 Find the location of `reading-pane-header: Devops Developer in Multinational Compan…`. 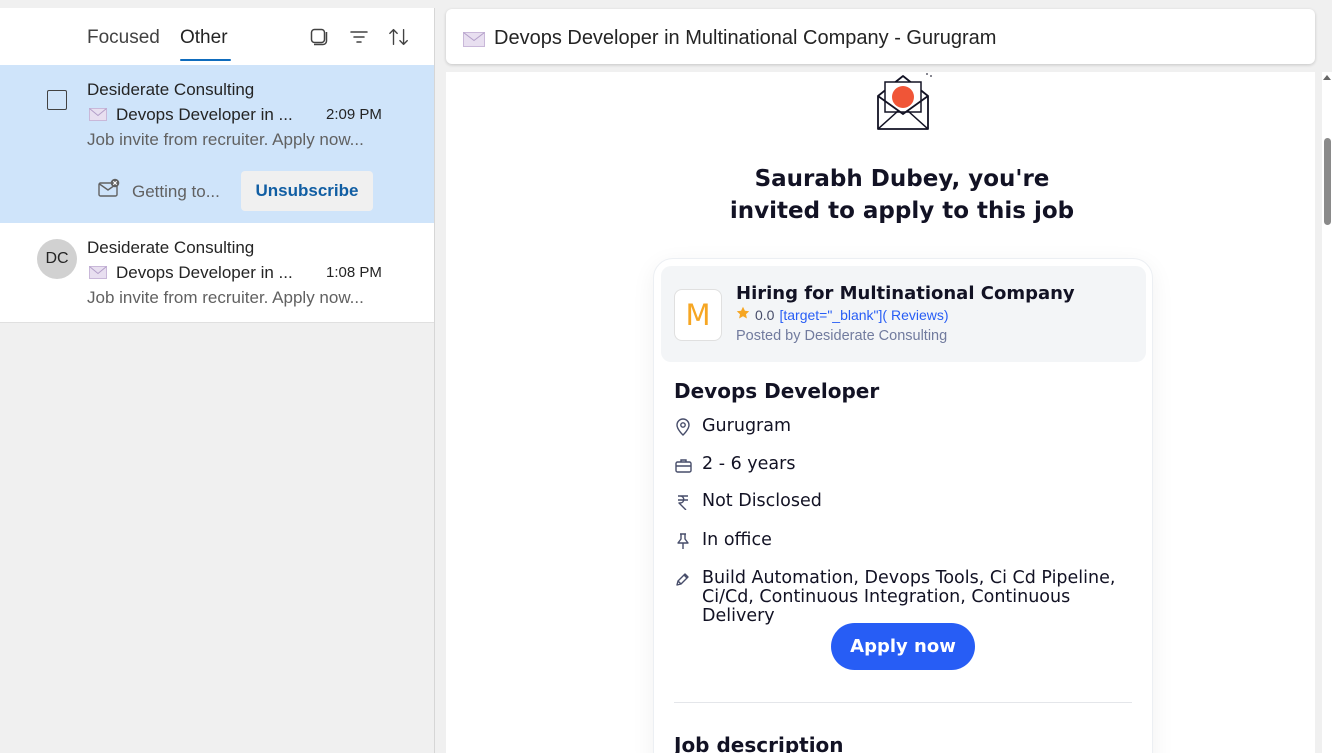

reading-pane-header: Devops Developer in Multinational Compan… is located at coordinates (880, 36).